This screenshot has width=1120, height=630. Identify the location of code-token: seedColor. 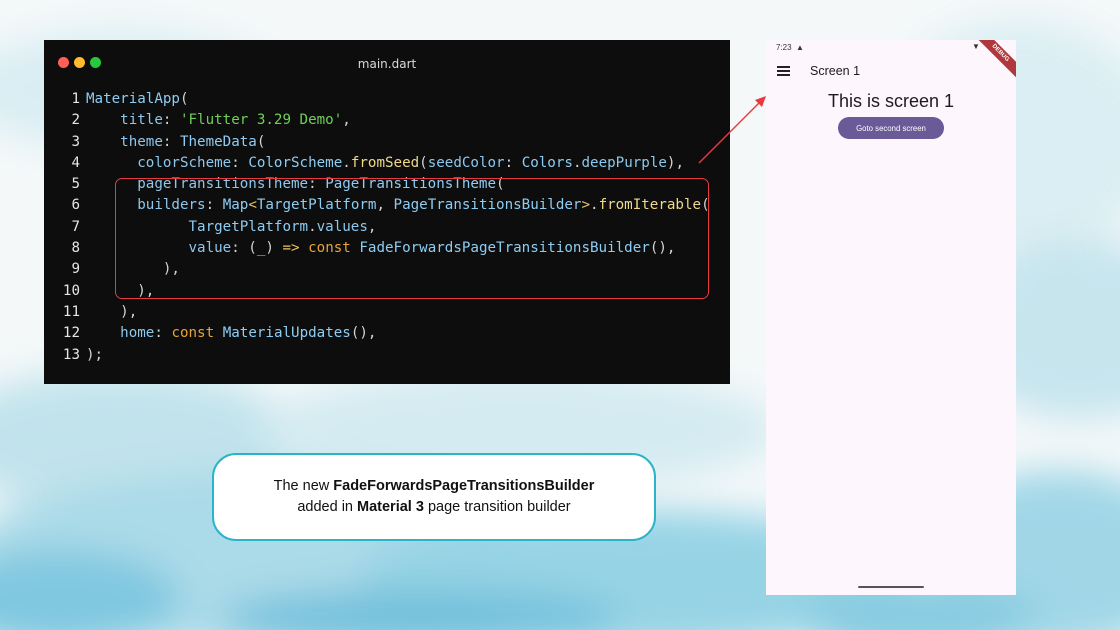
(466, 162).